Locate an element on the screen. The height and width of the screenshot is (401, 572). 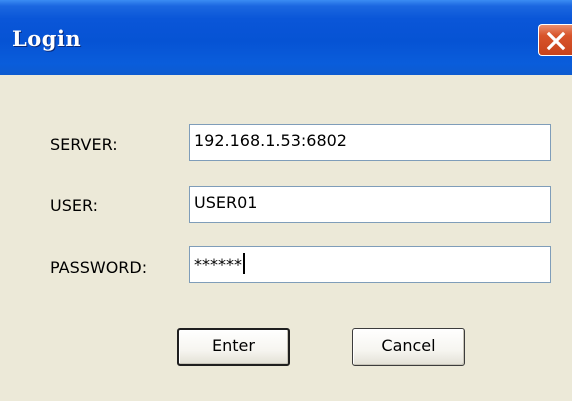
close-button is located at coordinates (555, 40).